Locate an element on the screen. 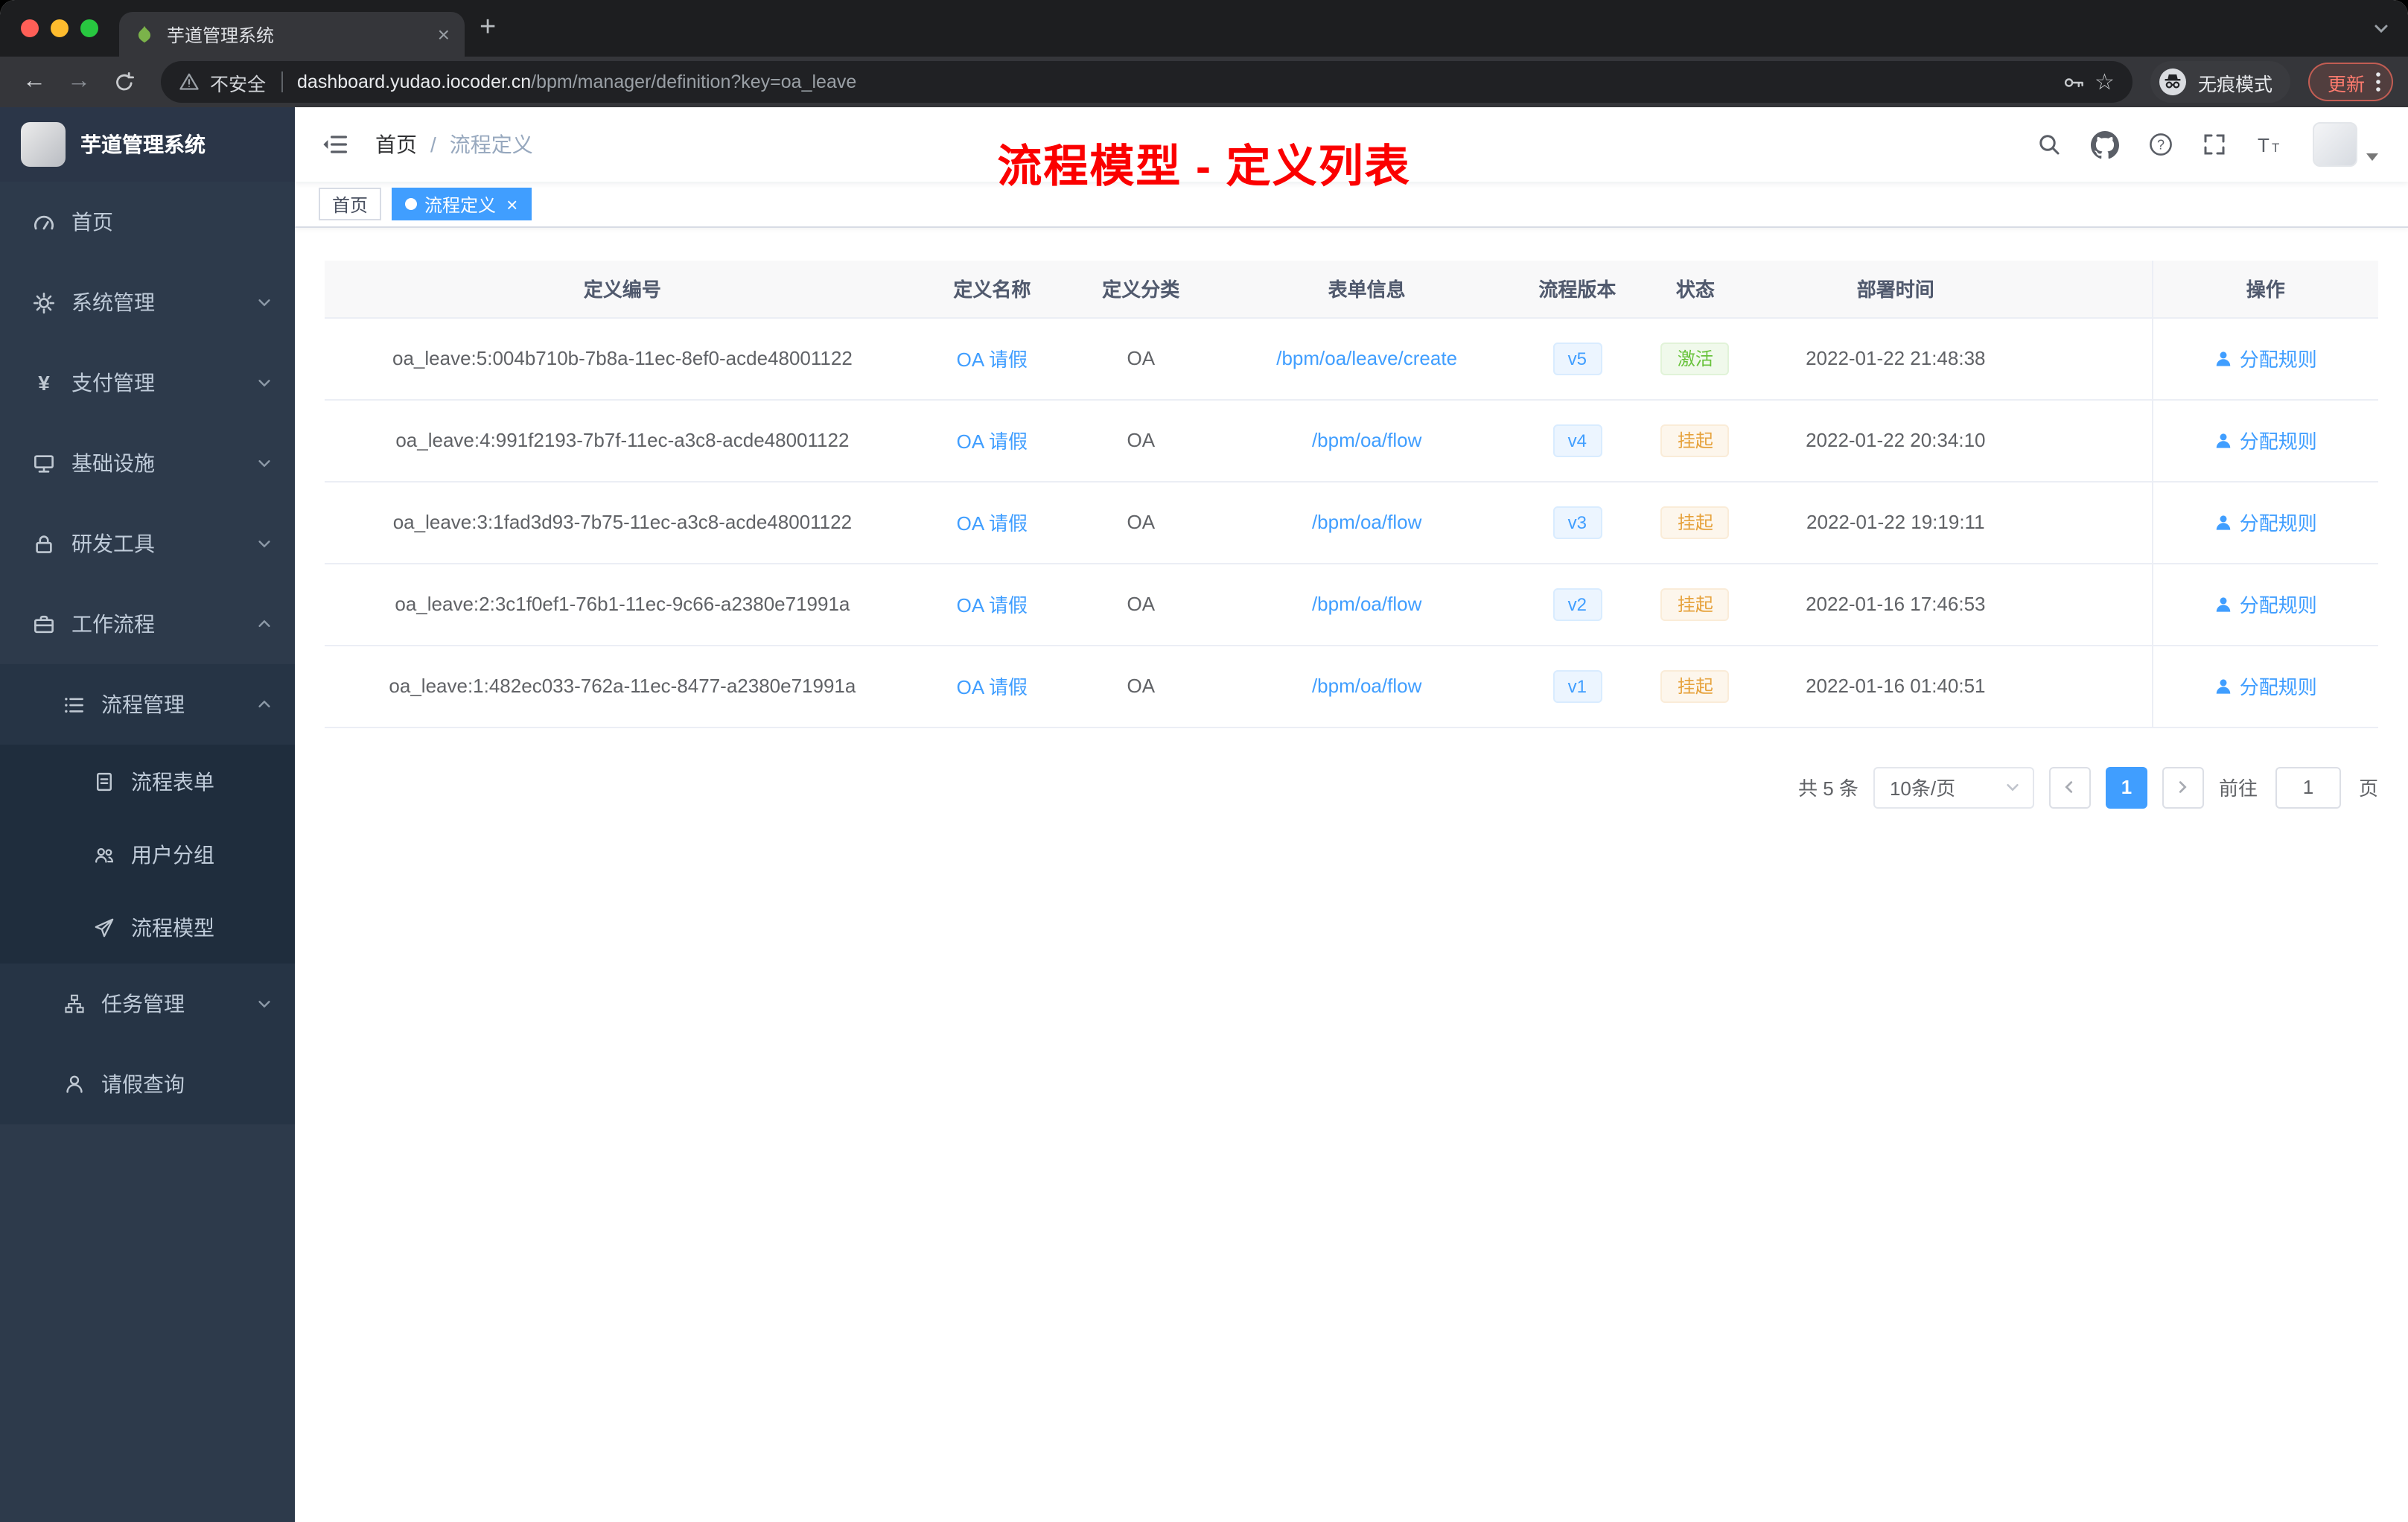  send-icon is located at coordinates (103, 927).